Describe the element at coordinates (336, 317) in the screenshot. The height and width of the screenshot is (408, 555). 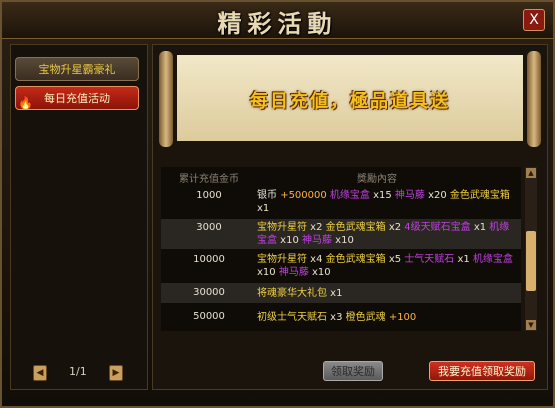
I see `reward-item: x3` at that location.